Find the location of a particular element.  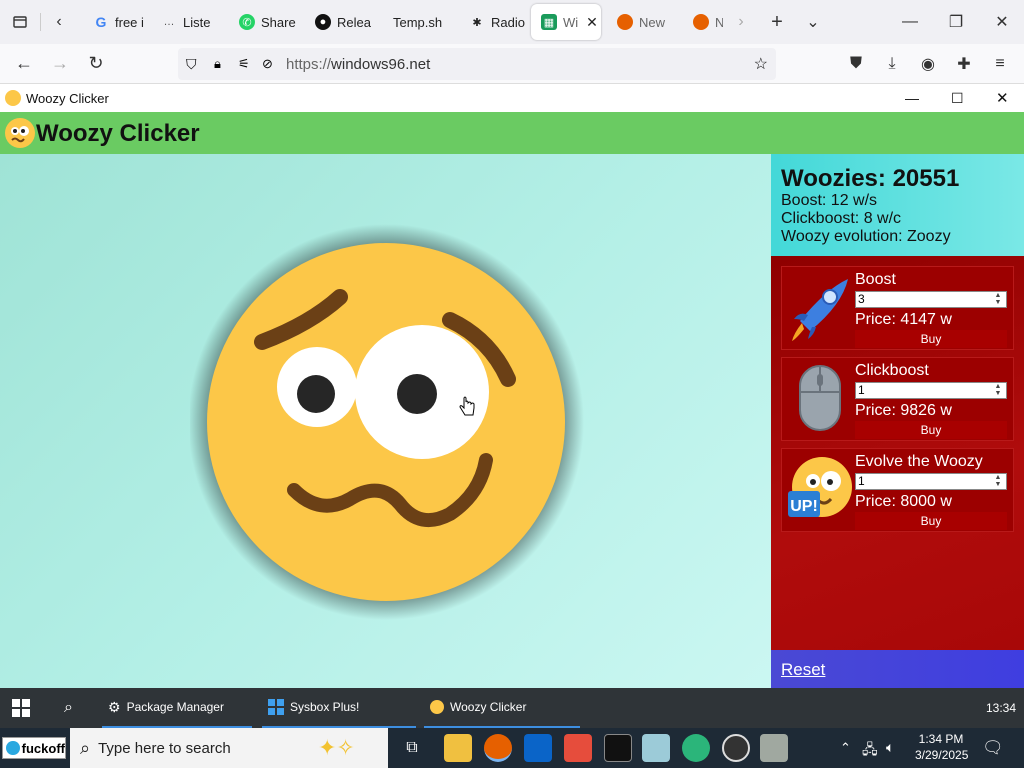

app-title: Woozy Clicker is located at coordinates (118, 133).